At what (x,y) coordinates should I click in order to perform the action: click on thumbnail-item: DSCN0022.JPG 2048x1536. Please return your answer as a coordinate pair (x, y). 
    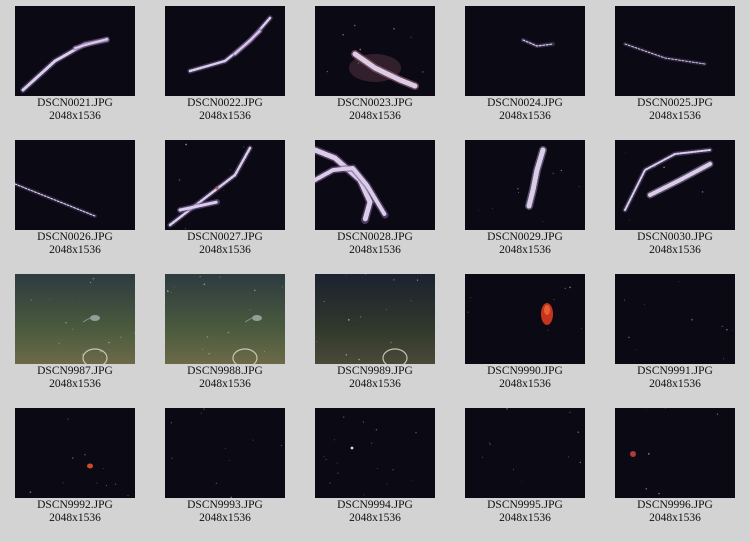
    Looking at the image, I should click on (225, 64).